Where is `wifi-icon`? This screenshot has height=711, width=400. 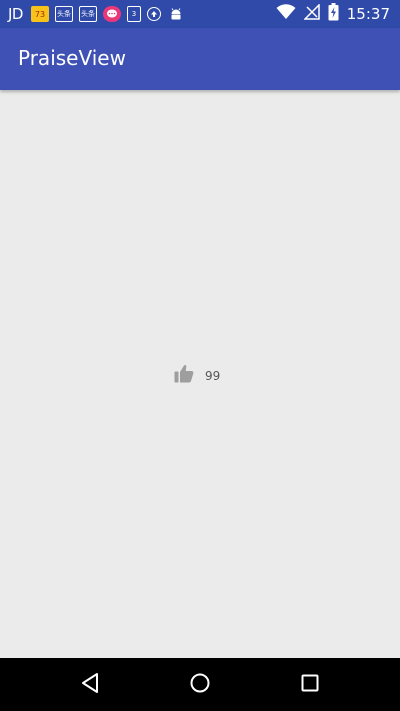
wifi-icon is located at coordinates (286, 14).